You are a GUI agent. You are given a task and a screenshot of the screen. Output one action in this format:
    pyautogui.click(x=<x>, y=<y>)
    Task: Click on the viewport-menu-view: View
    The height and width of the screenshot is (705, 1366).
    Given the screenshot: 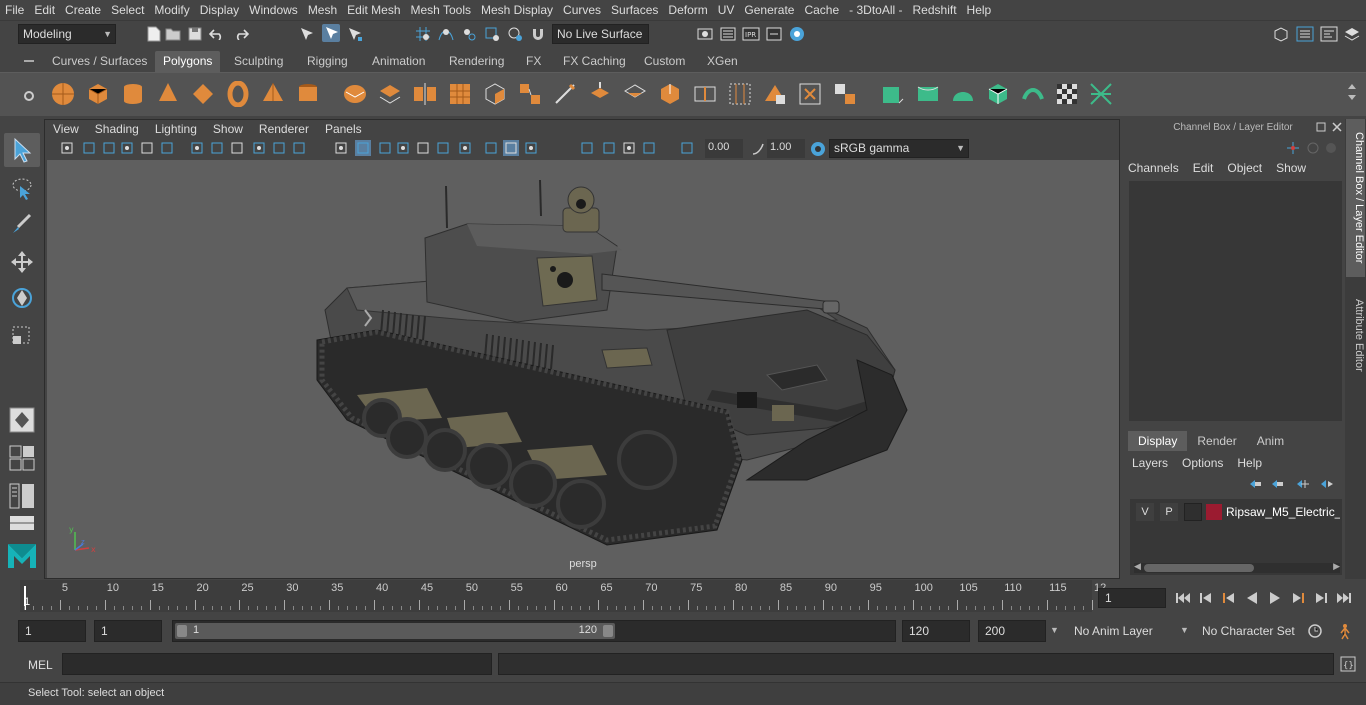 What is the action you would take?
    pyautogui.click(x=66, y=129)
    